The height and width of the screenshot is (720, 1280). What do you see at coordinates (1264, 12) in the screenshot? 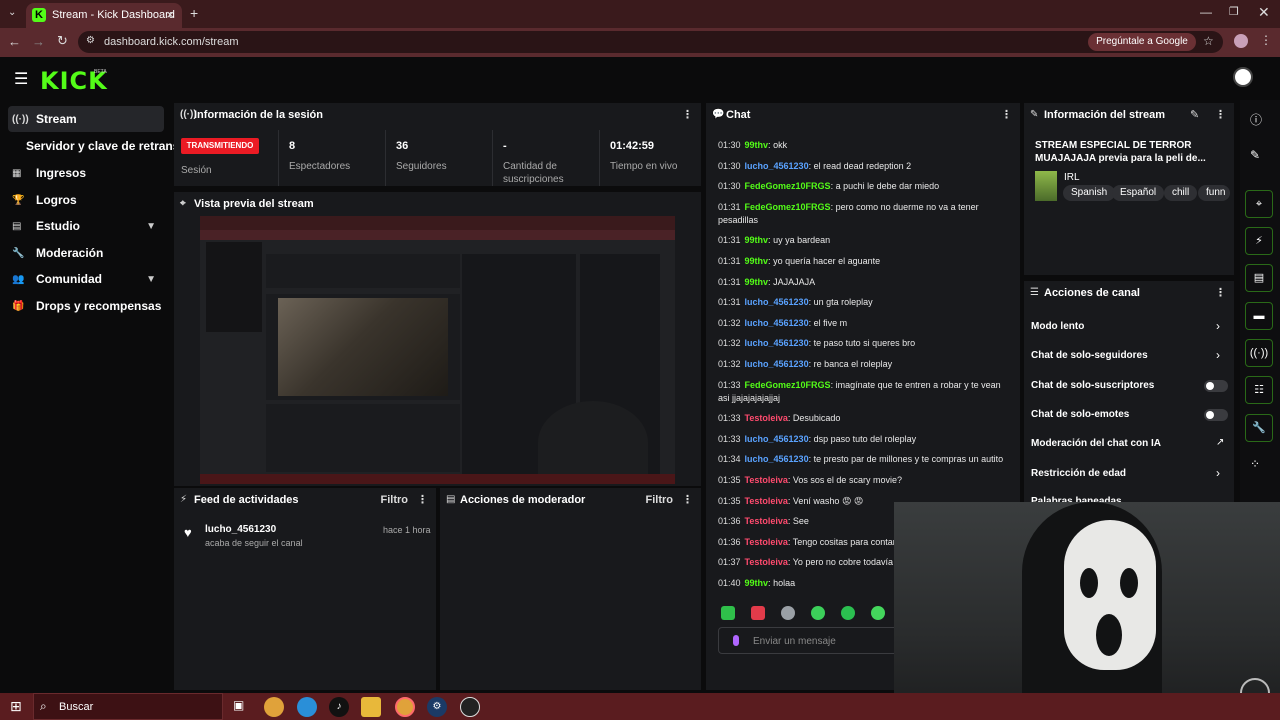
I see `close-window-icon: ✕` at bounding box center [1264, 12].